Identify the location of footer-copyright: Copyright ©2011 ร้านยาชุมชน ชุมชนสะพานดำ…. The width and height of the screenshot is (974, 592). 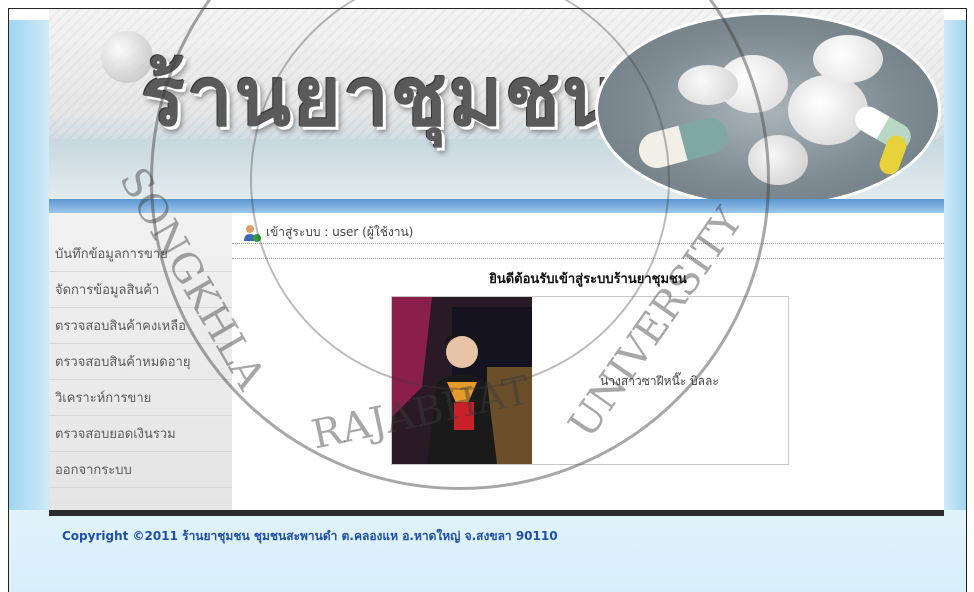
(310, 536).